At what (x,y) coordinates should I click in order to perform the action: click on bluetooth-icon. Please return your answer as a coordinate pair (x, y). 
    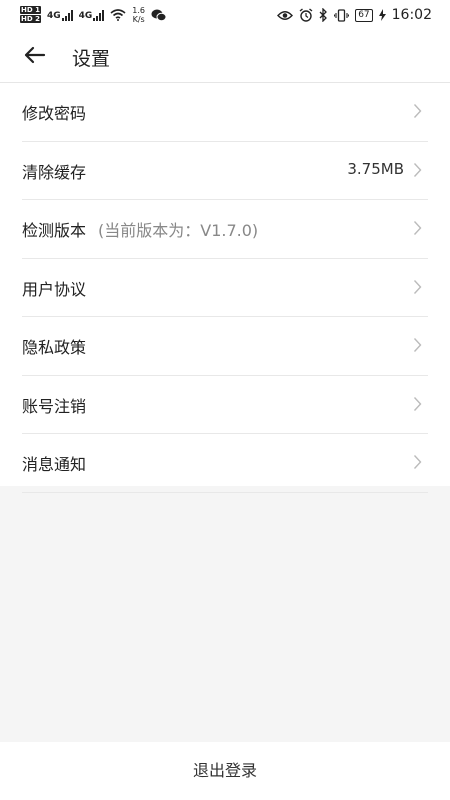
    Looking at the image, I should click on (323, 15).